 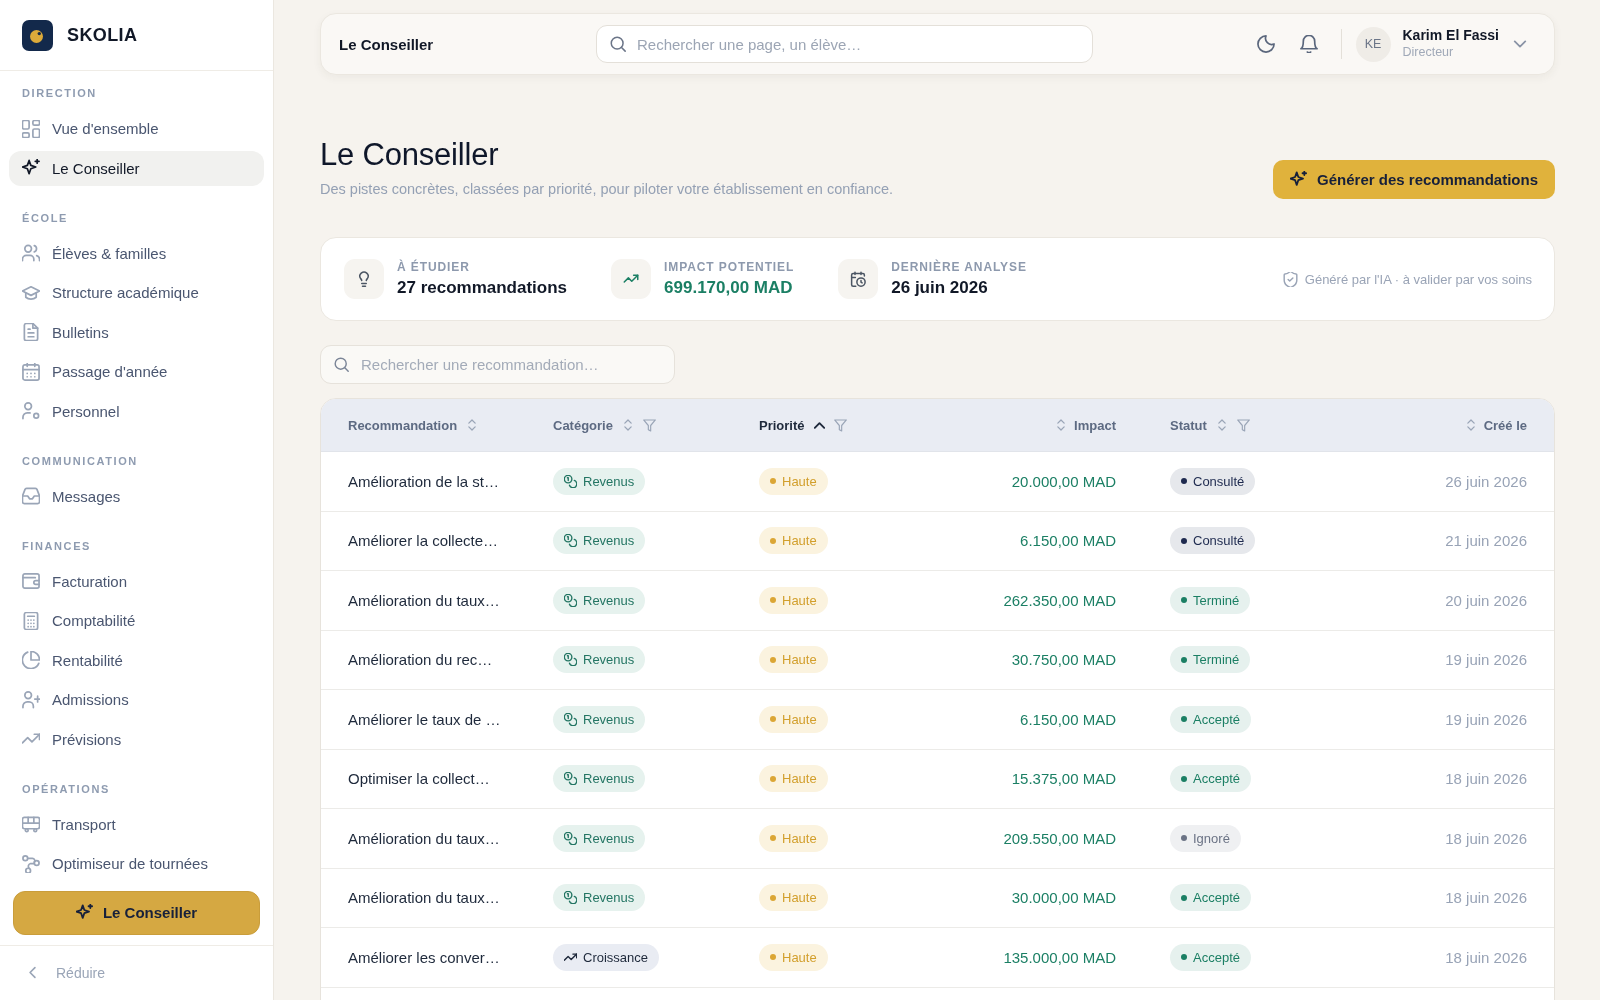 I want to click on nav-item: Prévisions, so click(x=136, y=739).